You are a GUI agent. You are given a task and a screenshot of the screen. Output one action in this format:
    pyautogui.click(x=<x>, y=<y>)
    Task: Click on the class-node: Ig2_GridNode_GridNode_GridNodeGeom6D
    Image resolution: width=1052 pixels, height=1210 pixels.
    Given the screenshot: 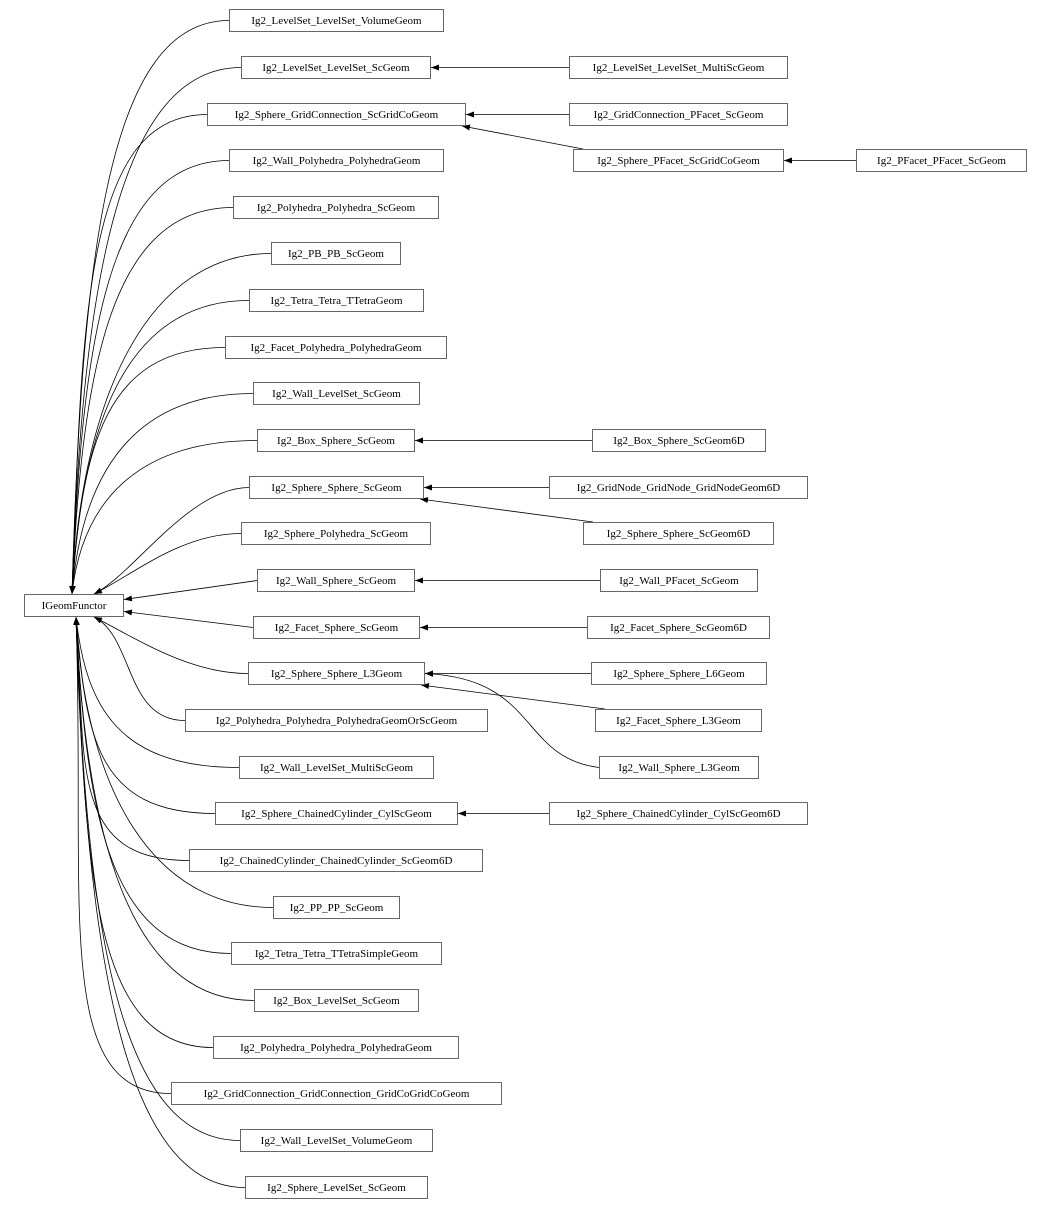 What is the action you would take?
    pyautogui.click(x=678, y=487)
    